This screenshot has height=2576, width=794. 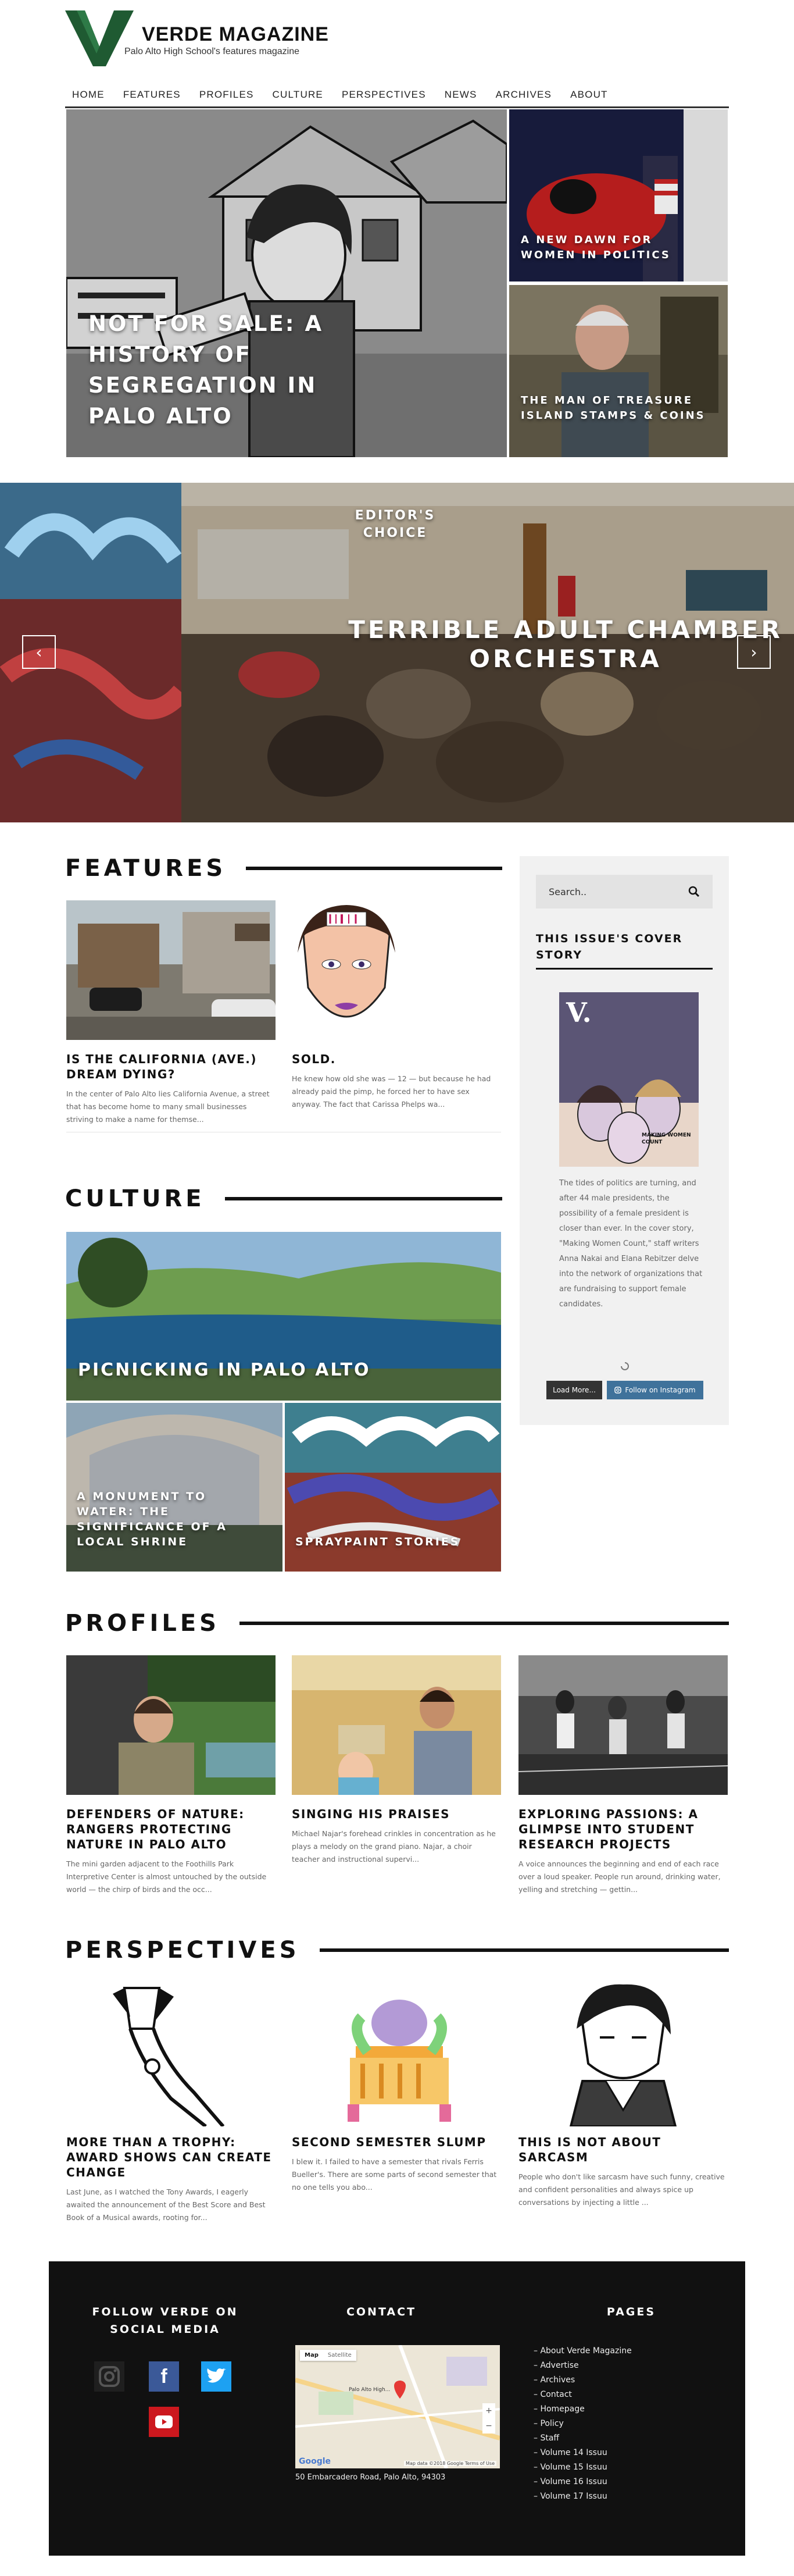 What do you see at coordinates (623, 2150) in the screenshot?
I see `perspectives-card-3-title: THIS IS NOT ABOUT SARCASM` at bounding box center [623, 2150].